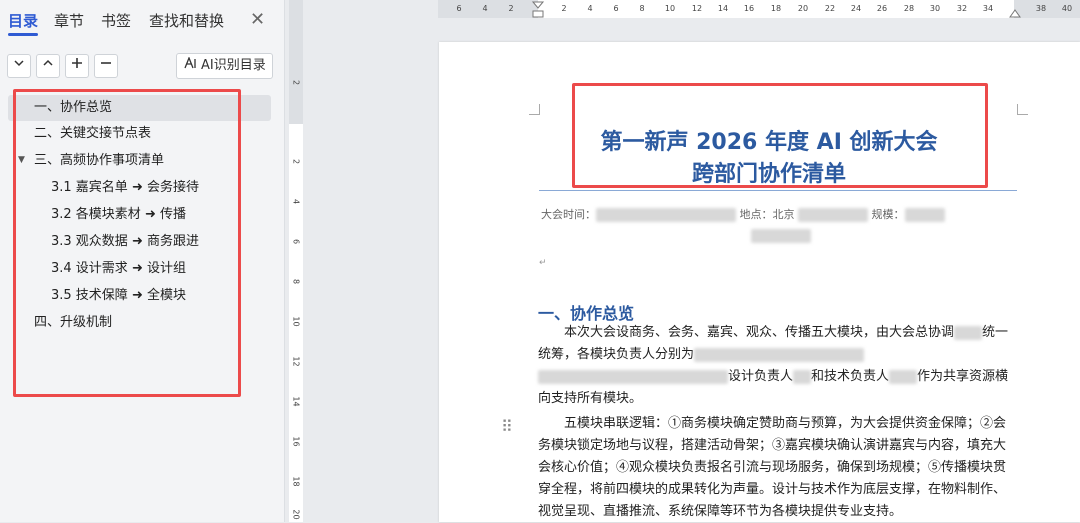  Describe the element at coordinates (23, 34) in the screenshot. I see `active-tab-indicator` at that location.